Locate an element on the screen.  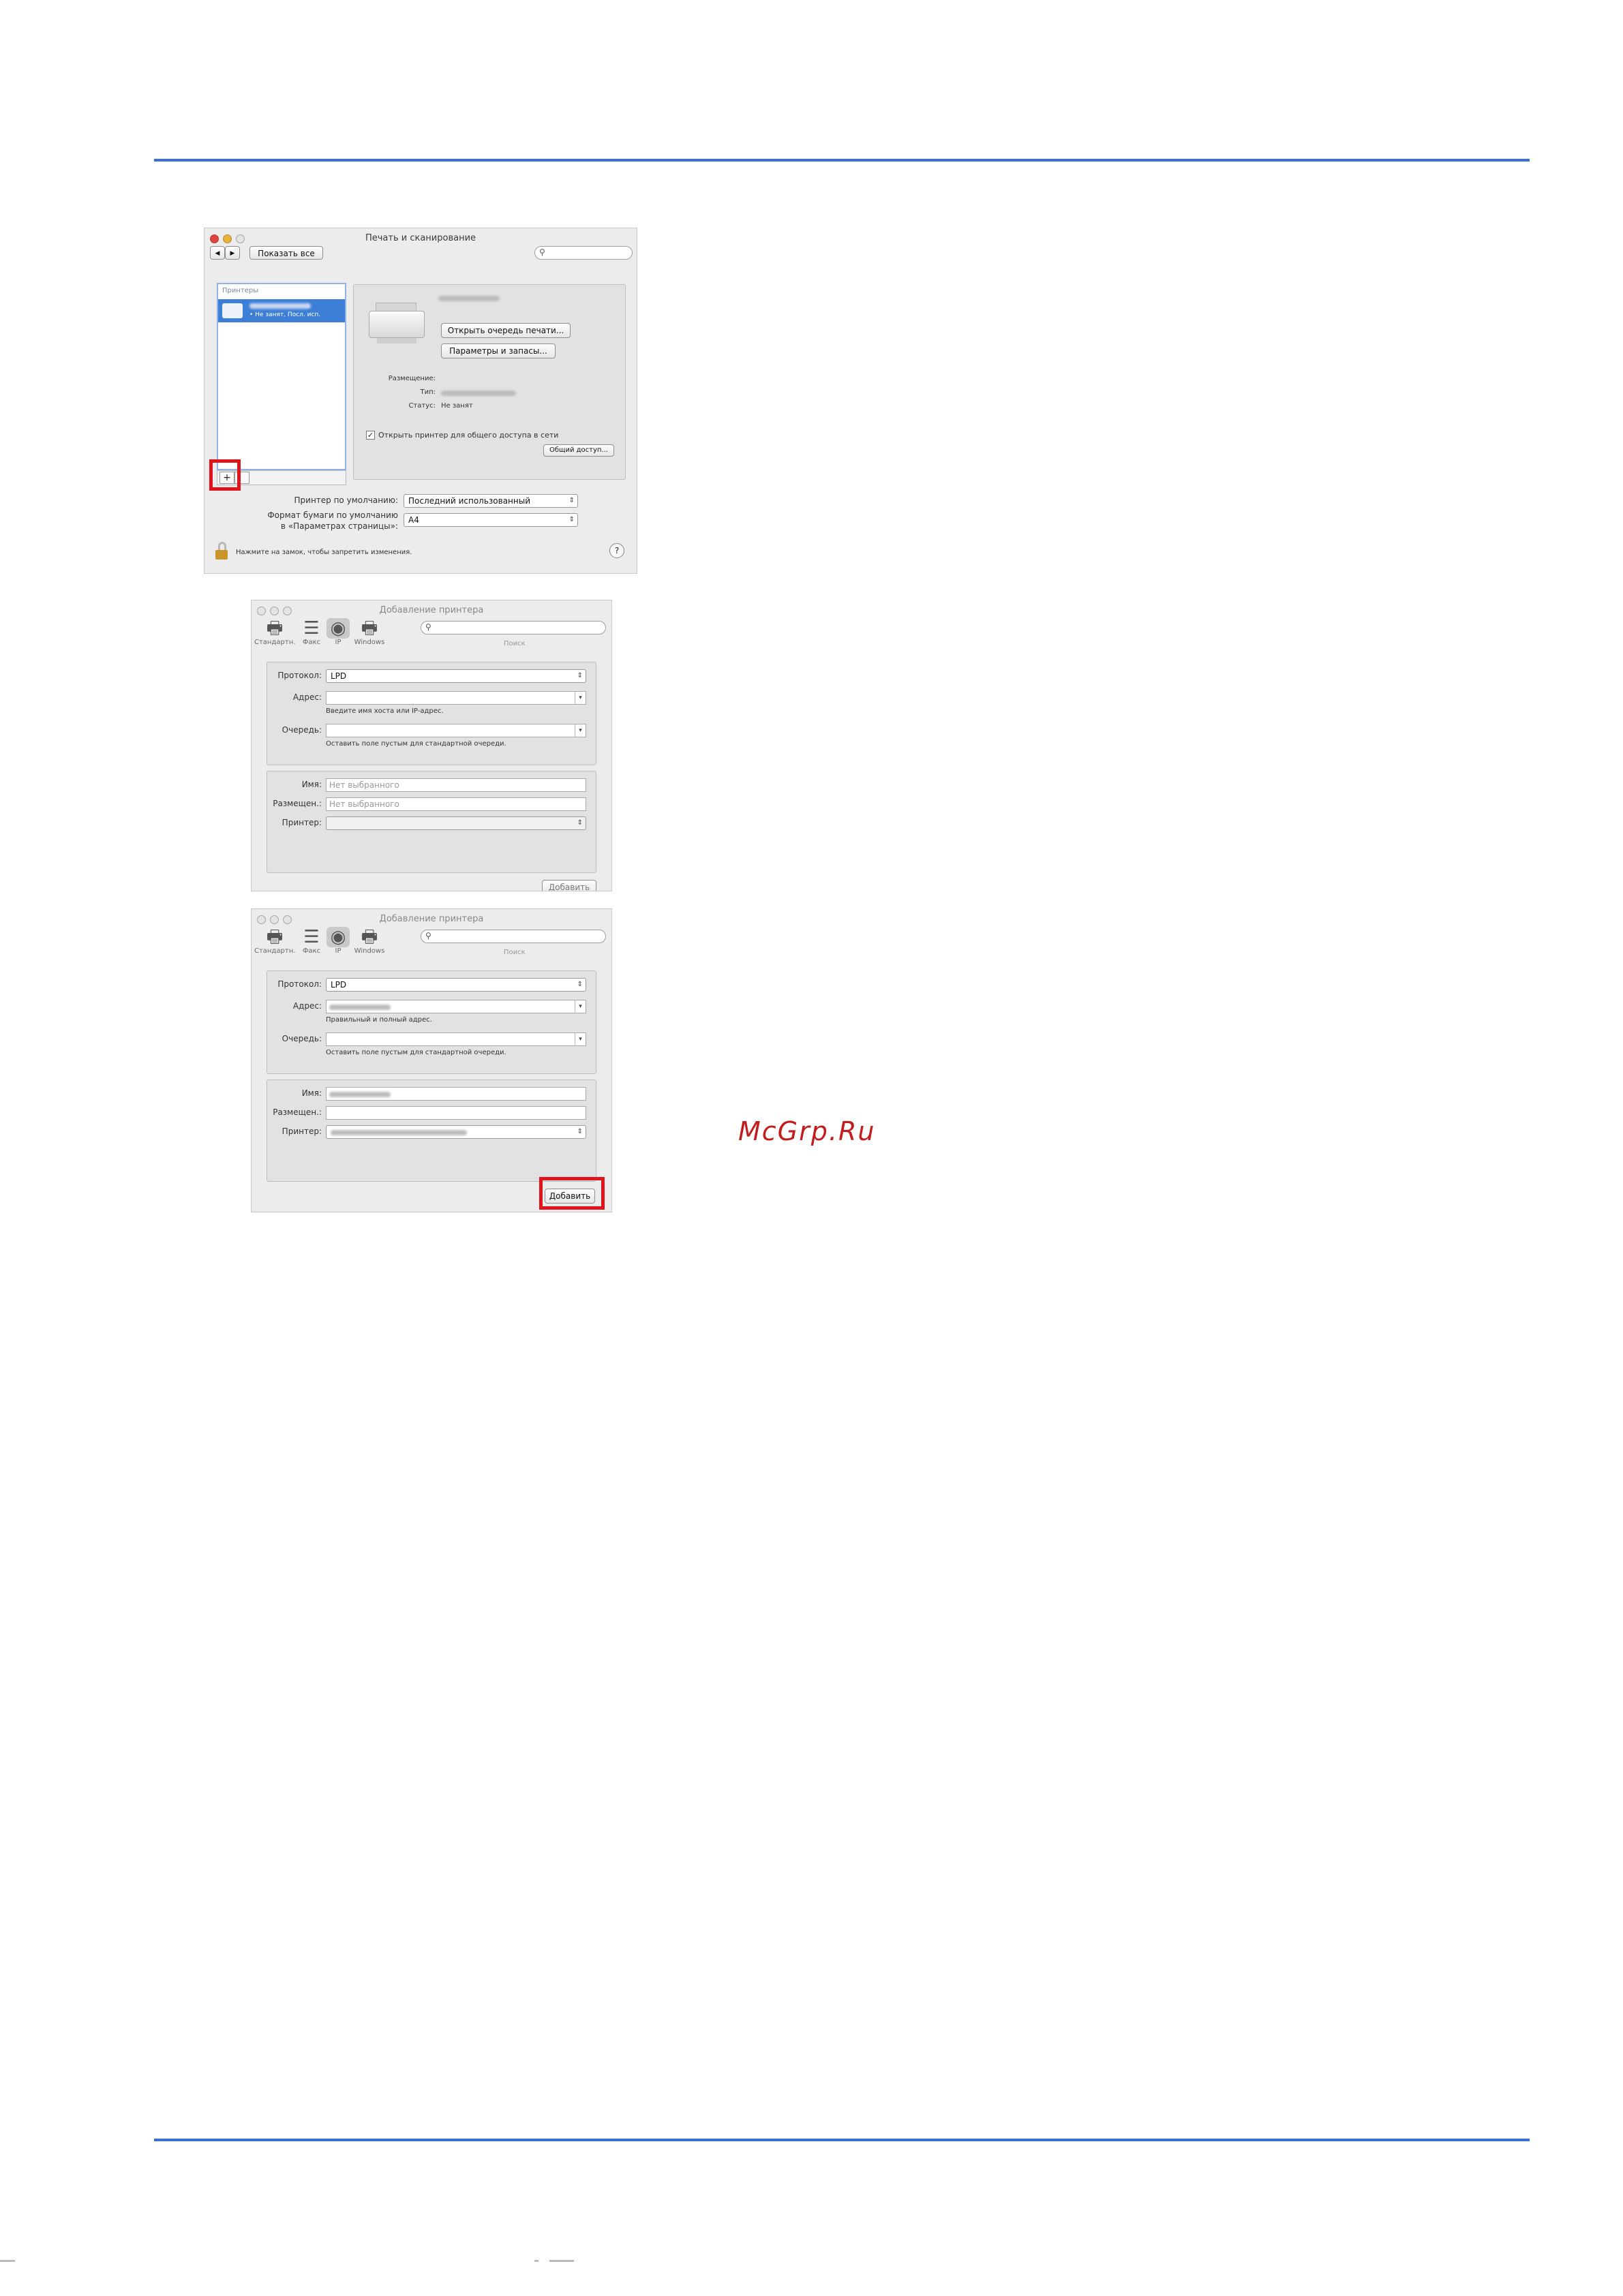
share-checkbox: ✓ is located at coordinates (370, 435).